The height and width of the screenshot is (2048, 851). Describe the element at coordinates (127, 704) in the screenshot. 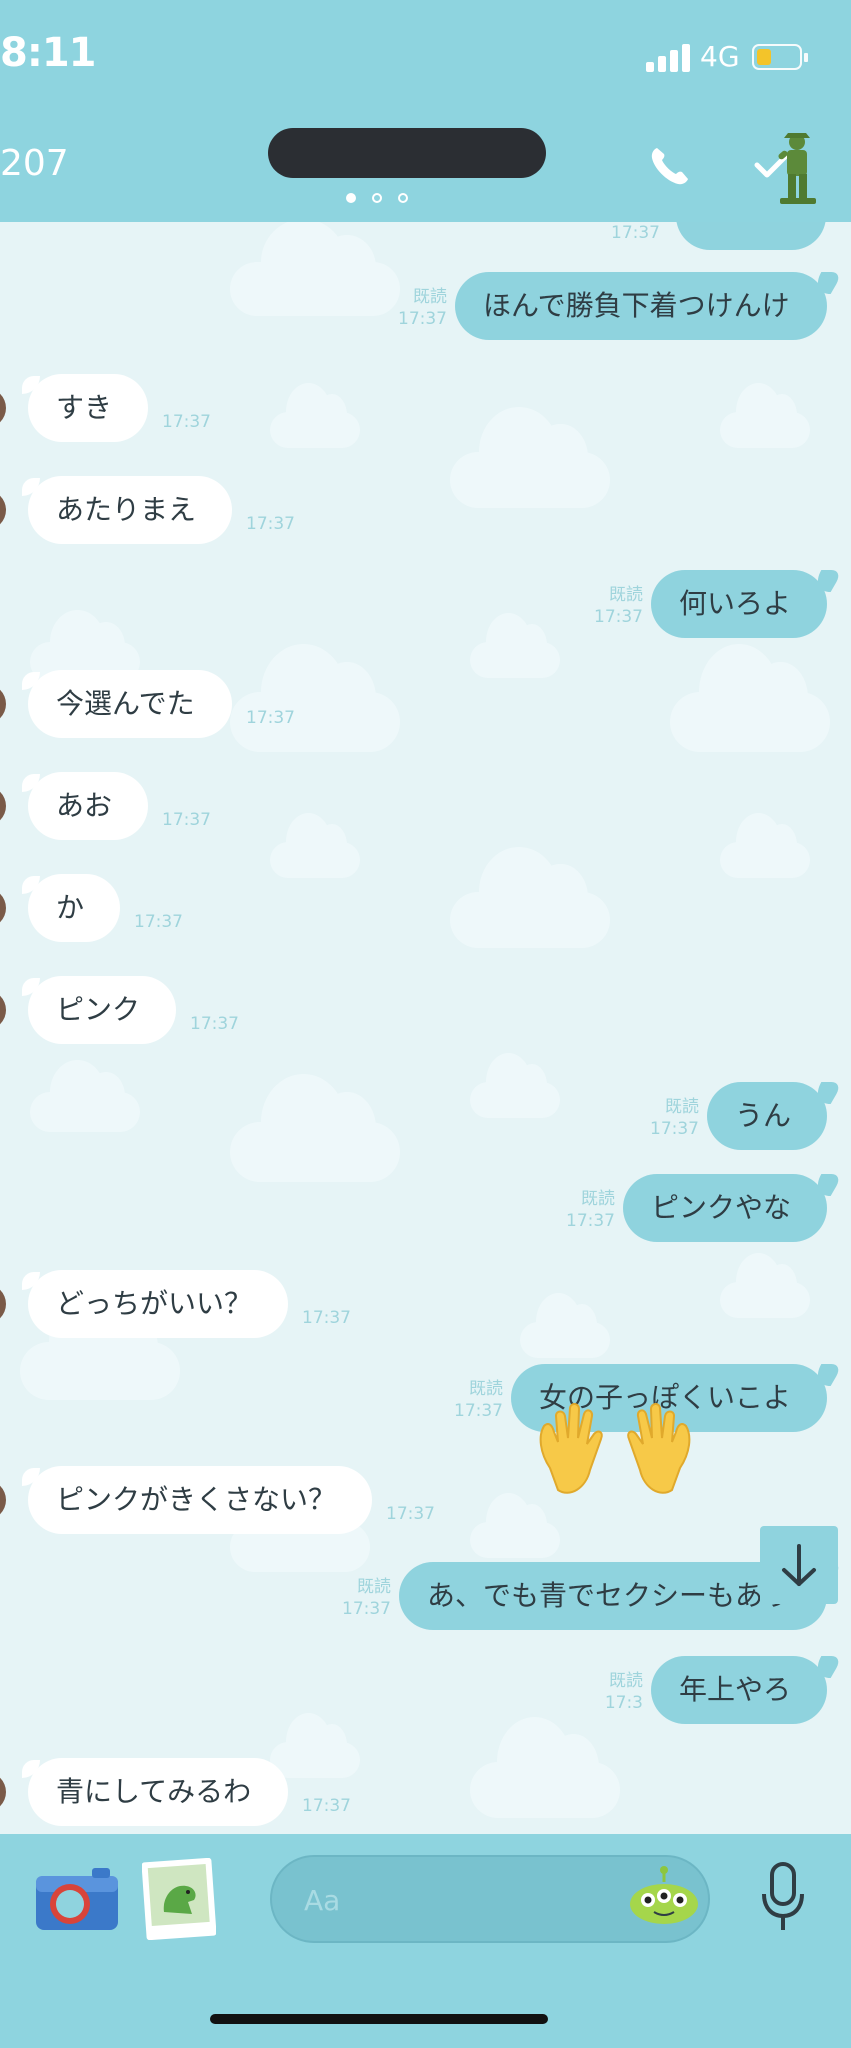

I see `received-message-bubble: 今選んでた` at that location.